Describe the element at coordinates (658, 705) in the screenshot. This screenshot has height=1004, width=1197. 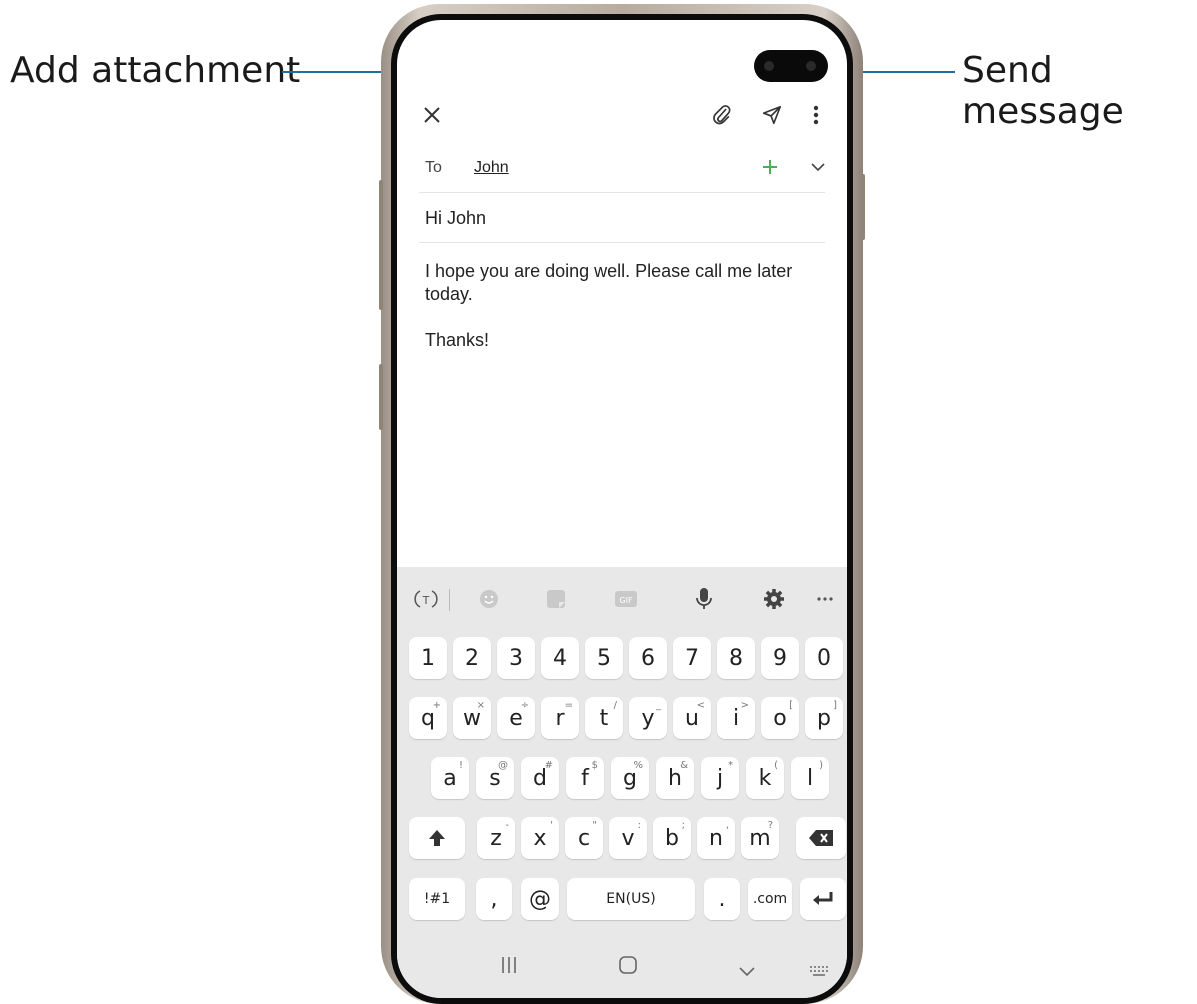
I see `key-y-secondary: _` at that location.